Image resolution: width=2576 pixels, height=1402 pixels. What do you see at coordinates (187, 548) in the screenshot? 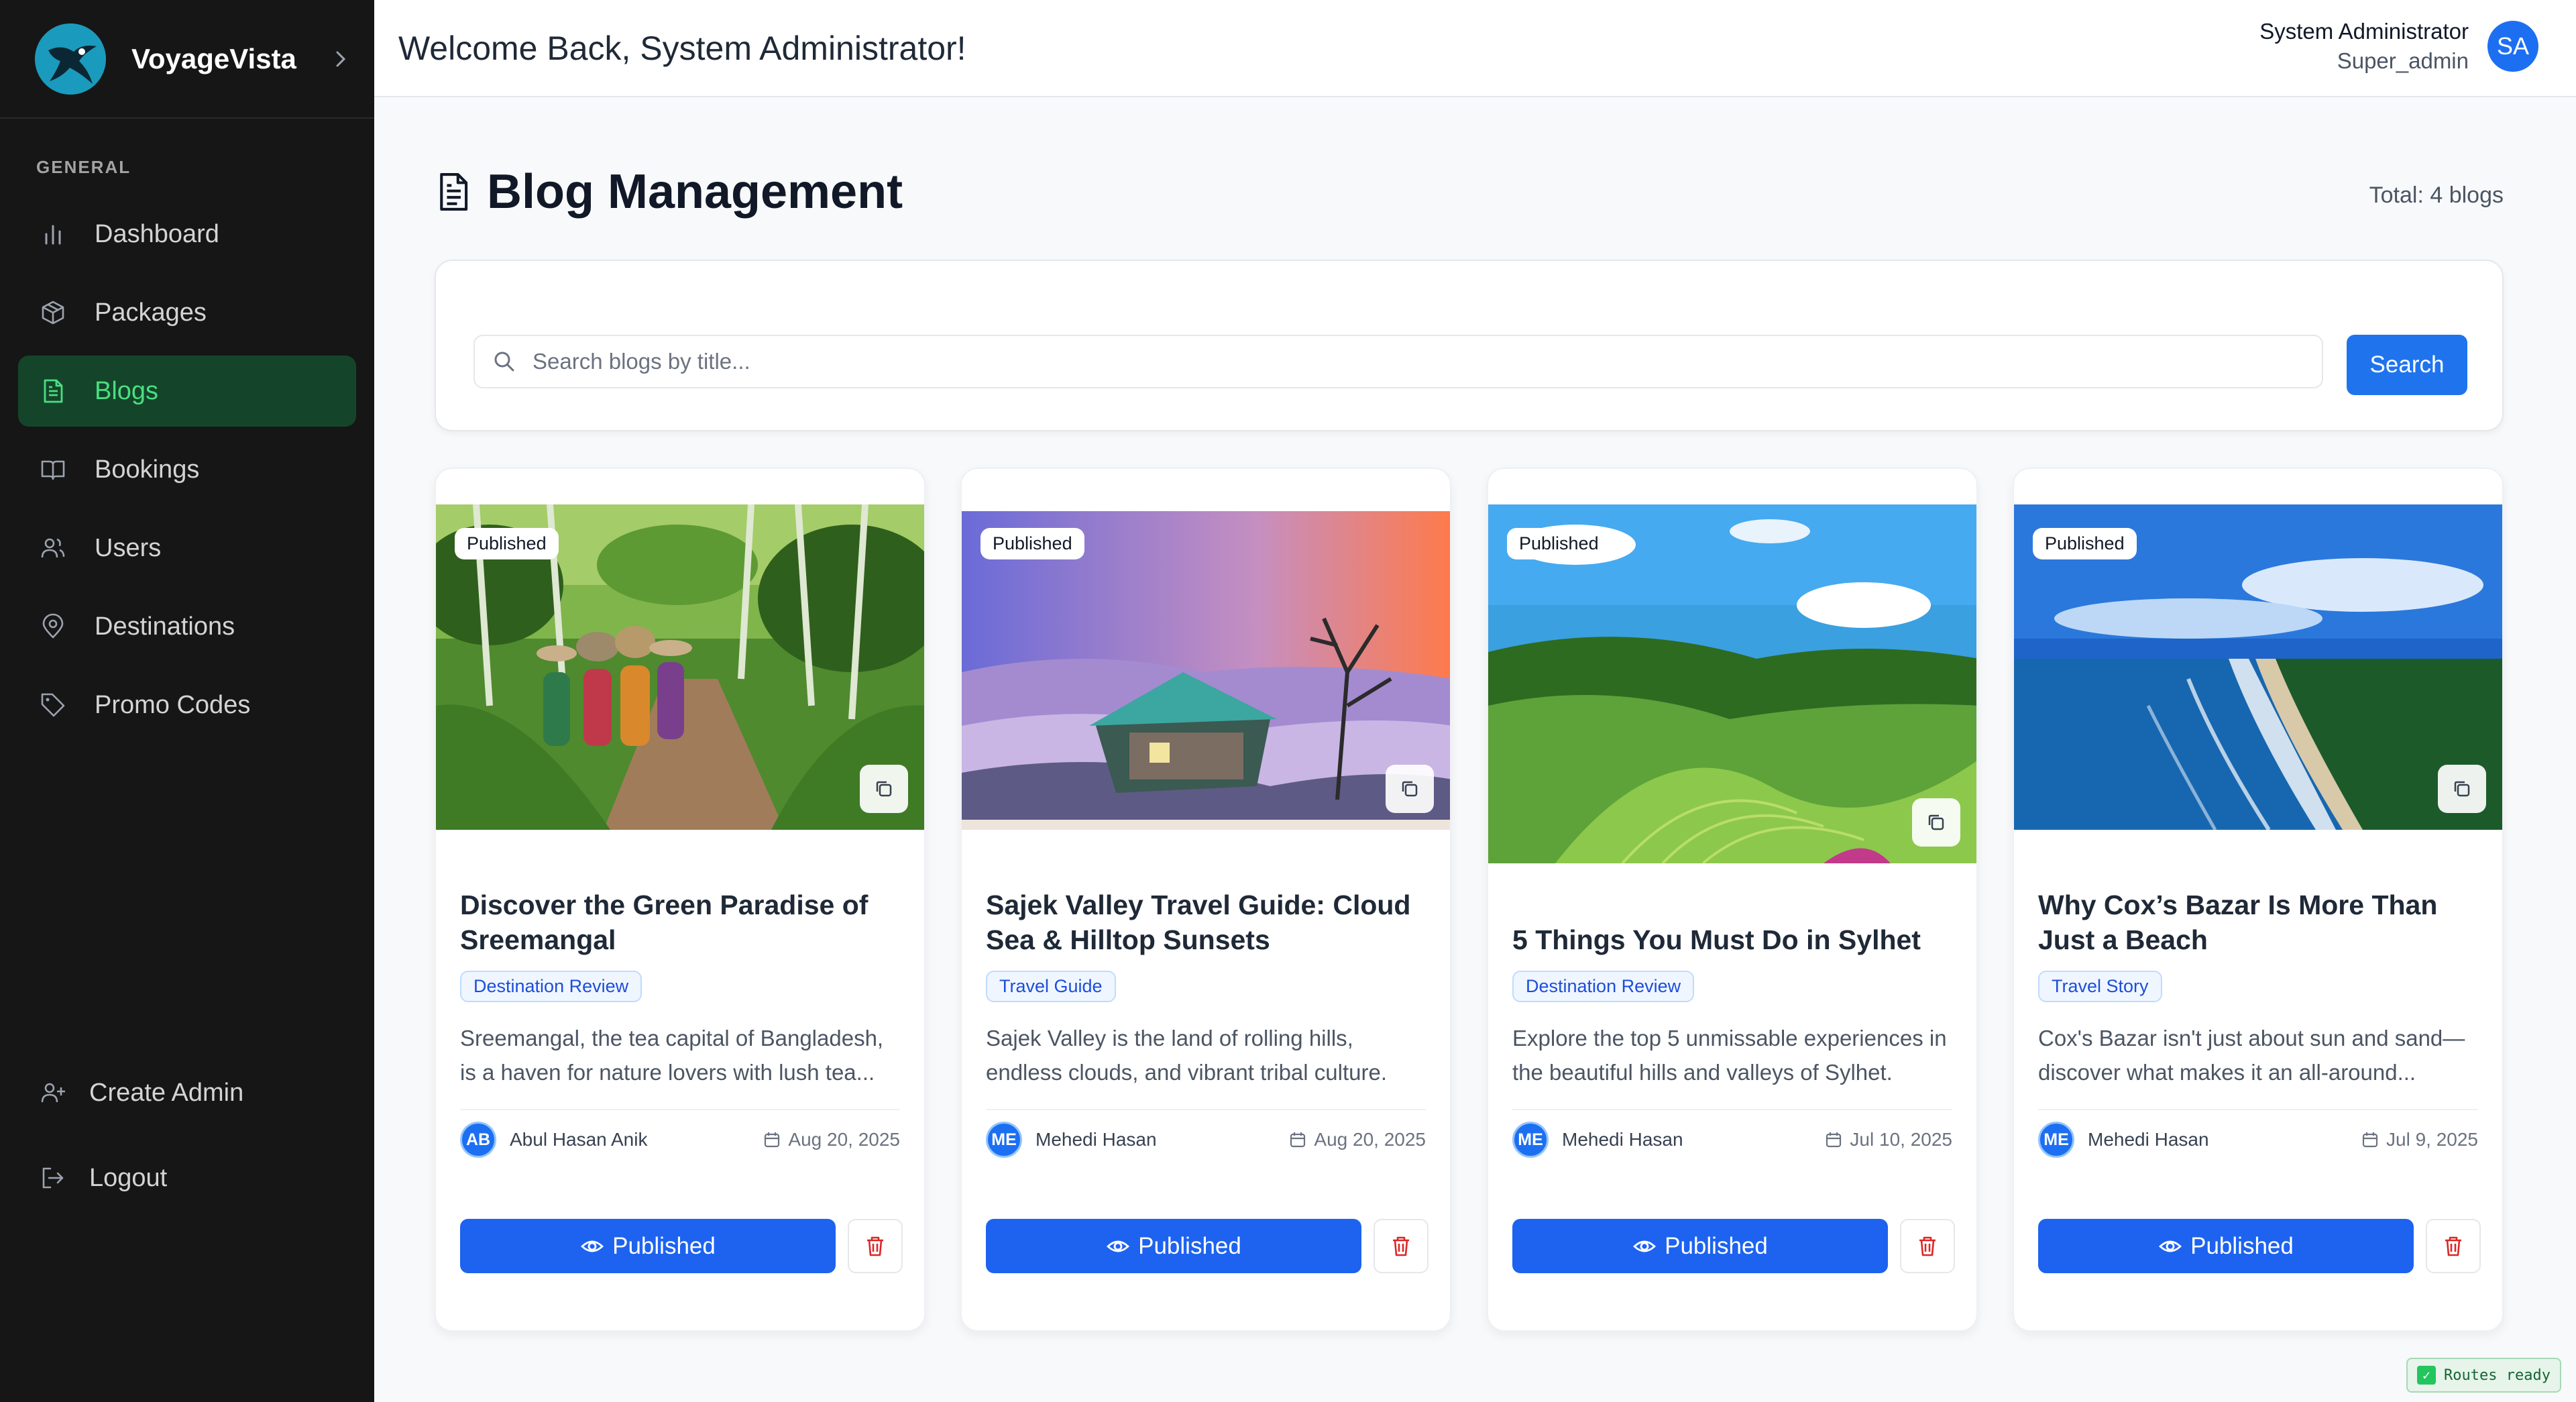
I see `sidebar-item-users: Users` at bounding box center [187, 548].